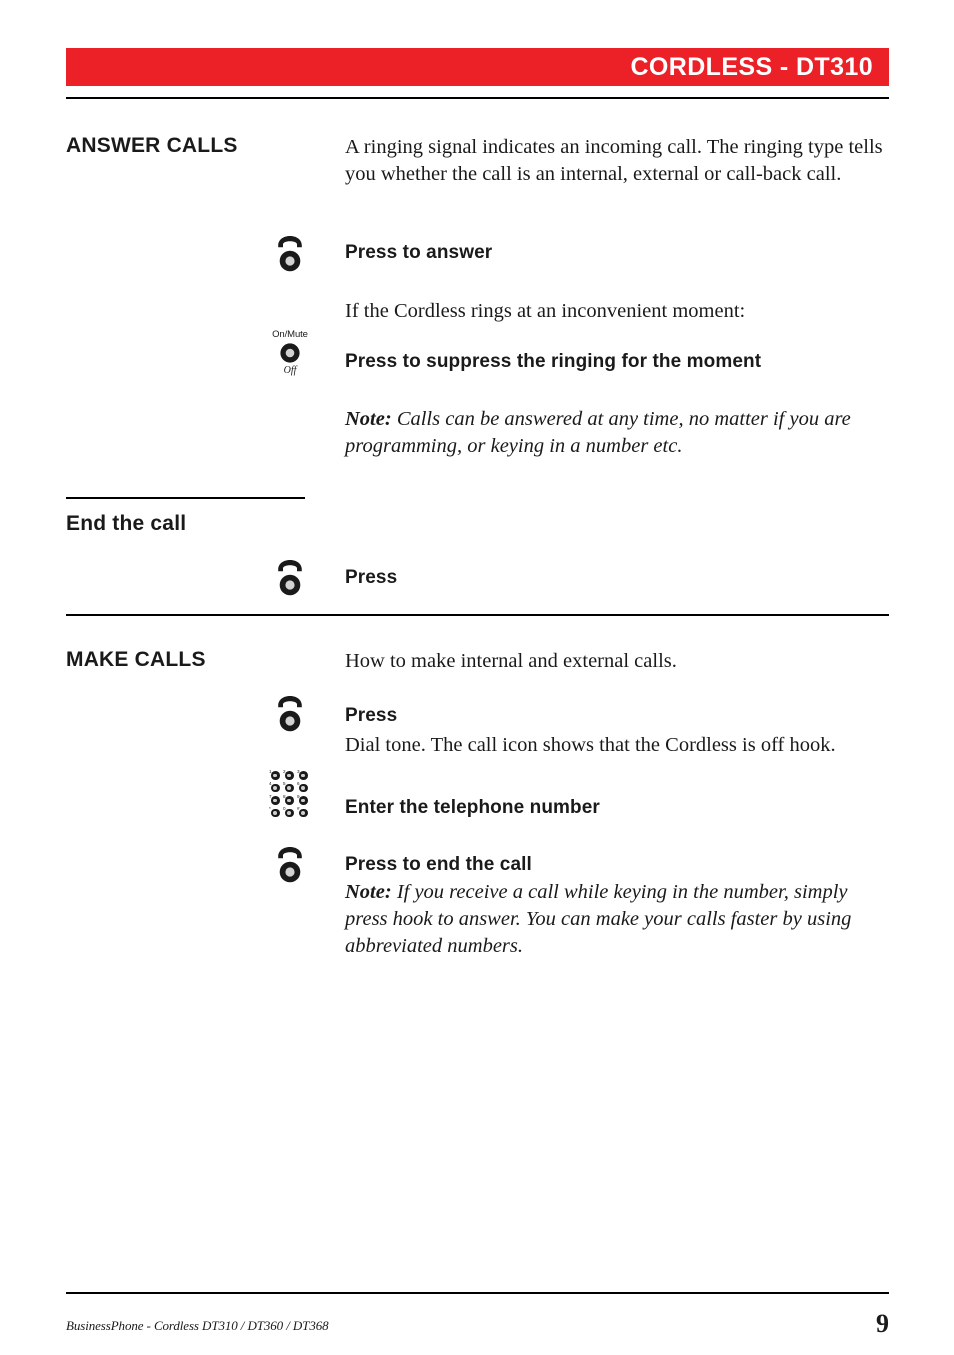 Image resolution: width=954 pixels, height=1355 pixels. I want to click on keypad-key: 0, so click(290, 813).